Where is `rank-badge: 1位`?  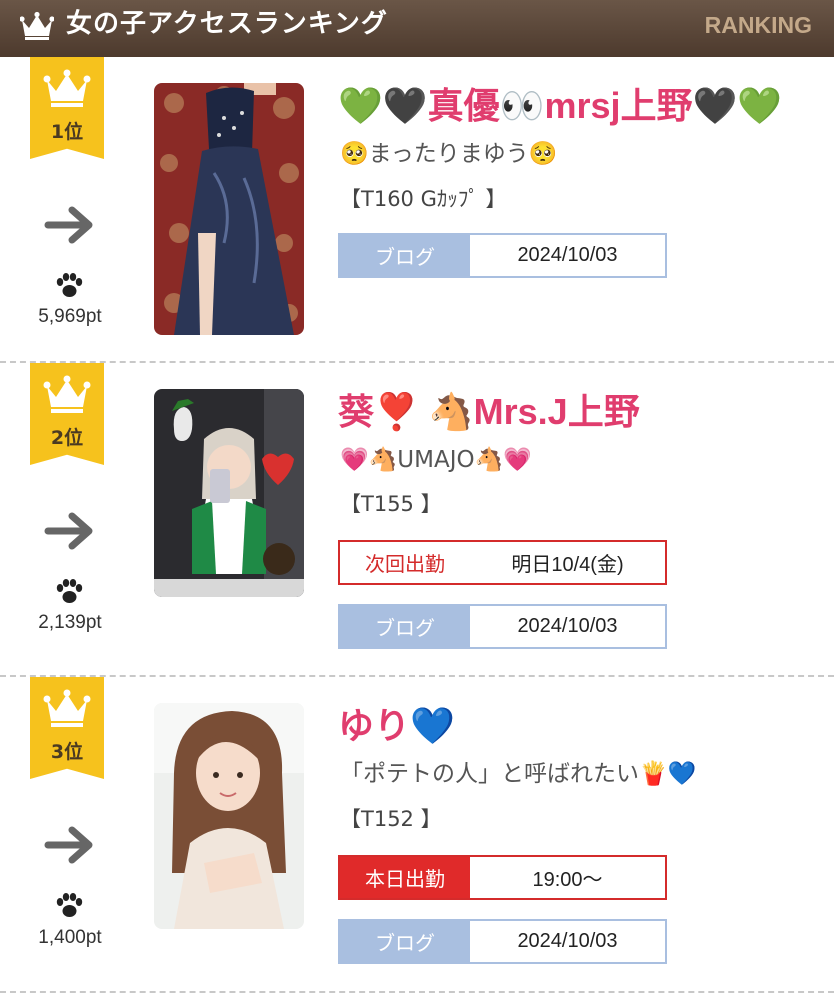 rank-badge: 1位 is located at coordinates (67, 108).